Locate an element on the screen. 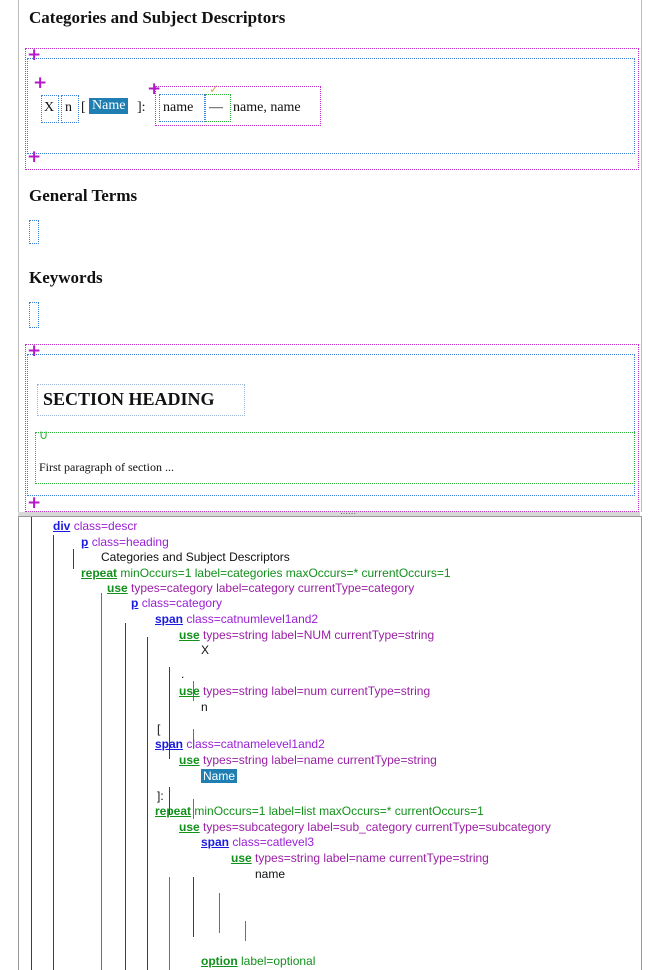 The image size is (658, 970). tree-text-node: n is located at coordinates (204, 707).